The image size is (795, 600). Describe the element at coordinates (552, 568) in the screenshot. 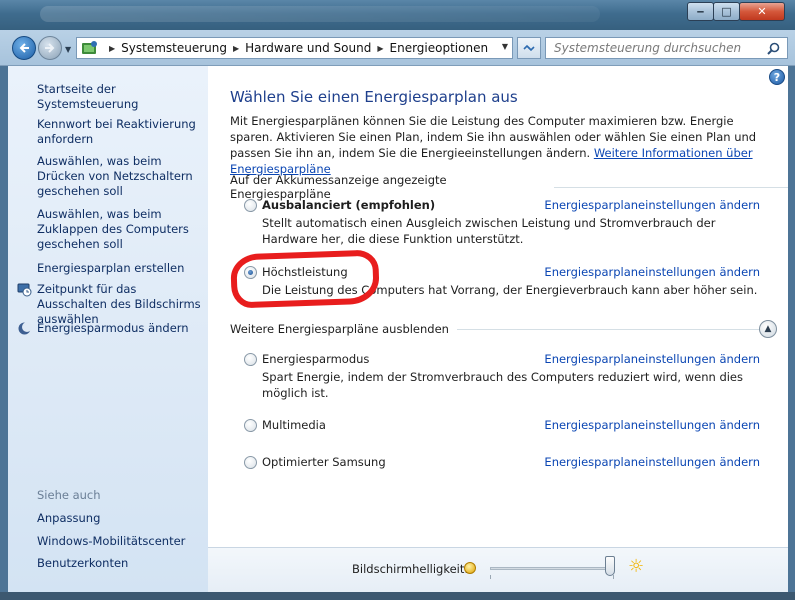

I see `brightness-slider-track` at that location.